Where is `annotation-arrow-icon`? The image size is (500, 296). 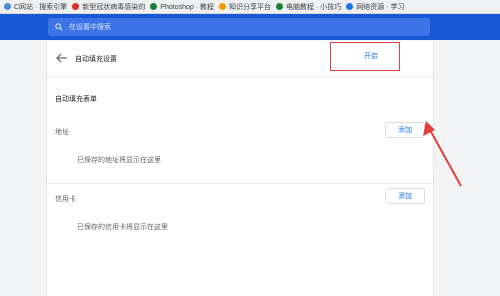 annotation-arrow-icon is located at coordinates (442, 154).